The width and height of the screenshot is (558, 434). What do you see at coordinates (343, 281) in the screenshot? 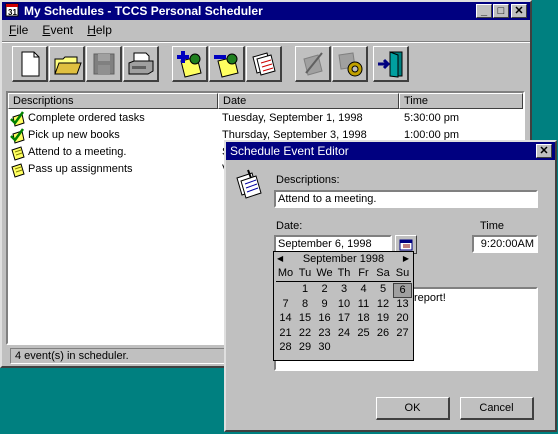
I see `calendar-divider` at bounding box center [343, 281].